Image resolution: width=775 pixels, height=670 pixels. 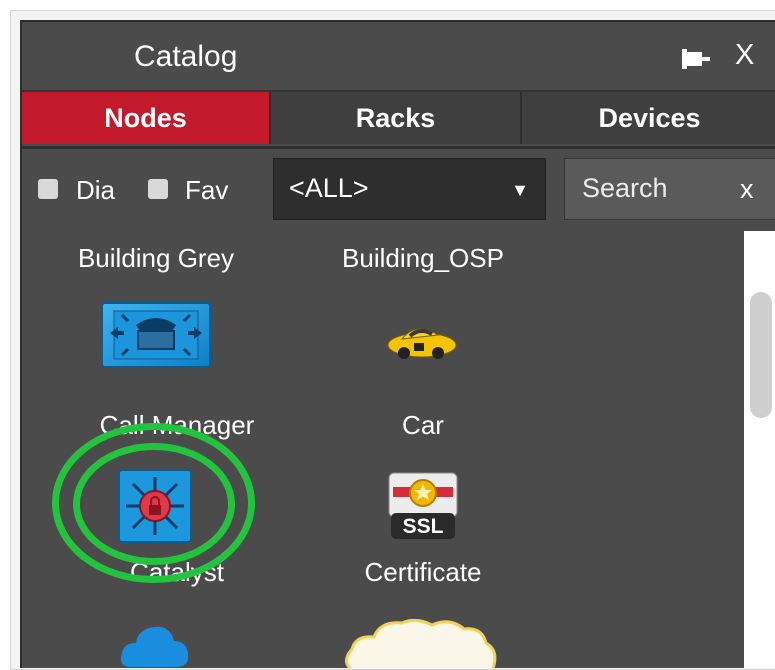 I want to click on filter-bar: Dia Fav <ALL> ▼ Search x, so click(x=398, y=189).